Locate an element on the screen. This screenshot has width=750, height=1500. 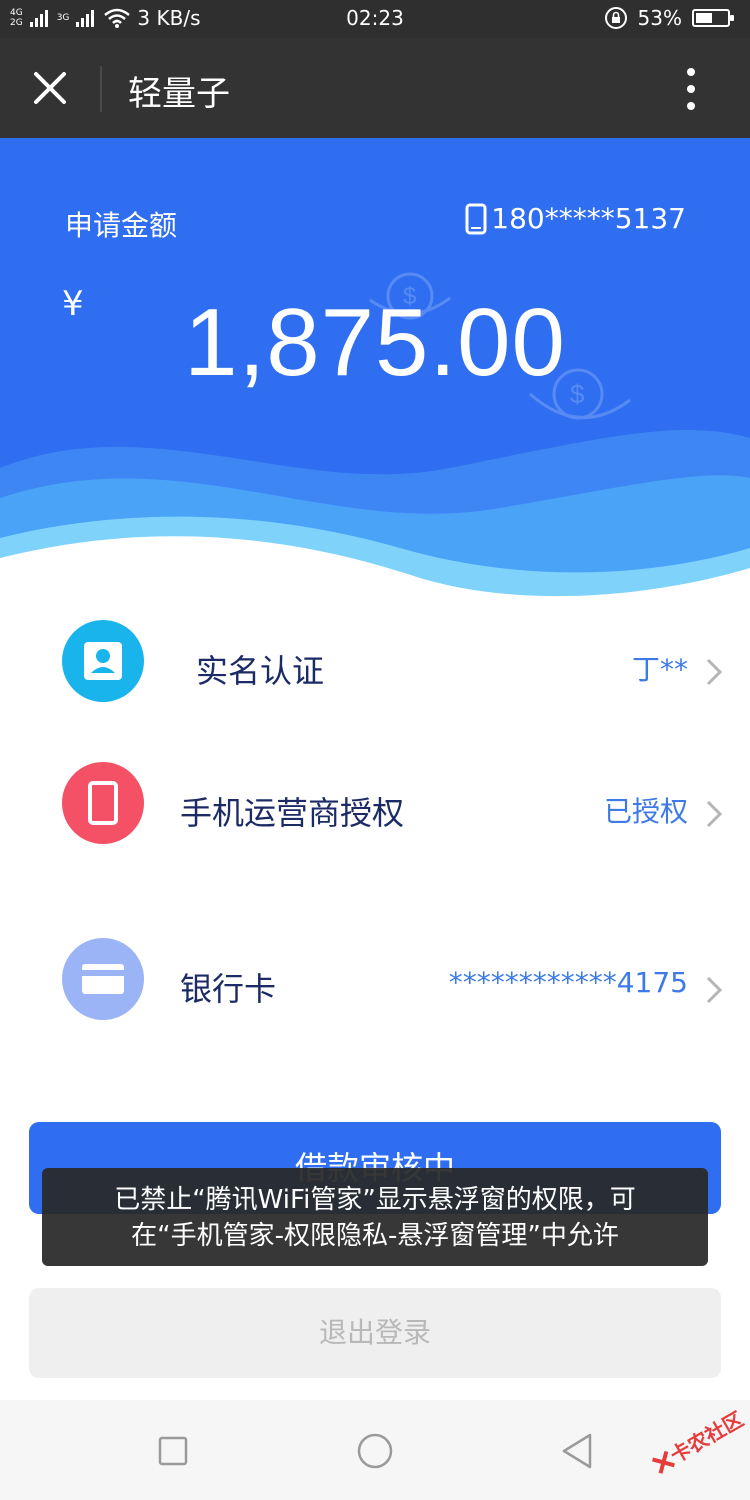
battery-percent: 53% is located at coordinates (659, 18).